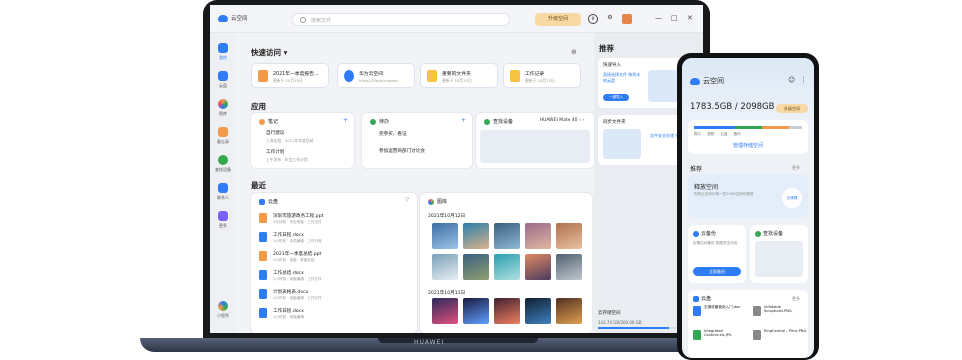 The width and height of the screenshot is (962, 360). What do you see at coordinates (447, 293) in the screenshot?
I see `gallery-date: 2021年10月11日` at bounding box center [447, 293].